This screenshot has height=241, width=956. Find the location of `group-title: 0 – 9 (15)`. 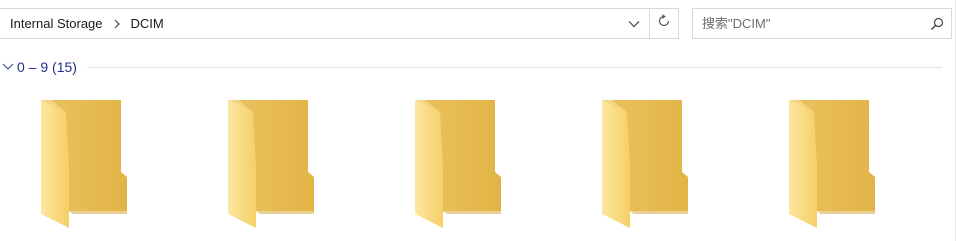

group-title: 0 – 9 (15) is located at coordinates (47, 67).